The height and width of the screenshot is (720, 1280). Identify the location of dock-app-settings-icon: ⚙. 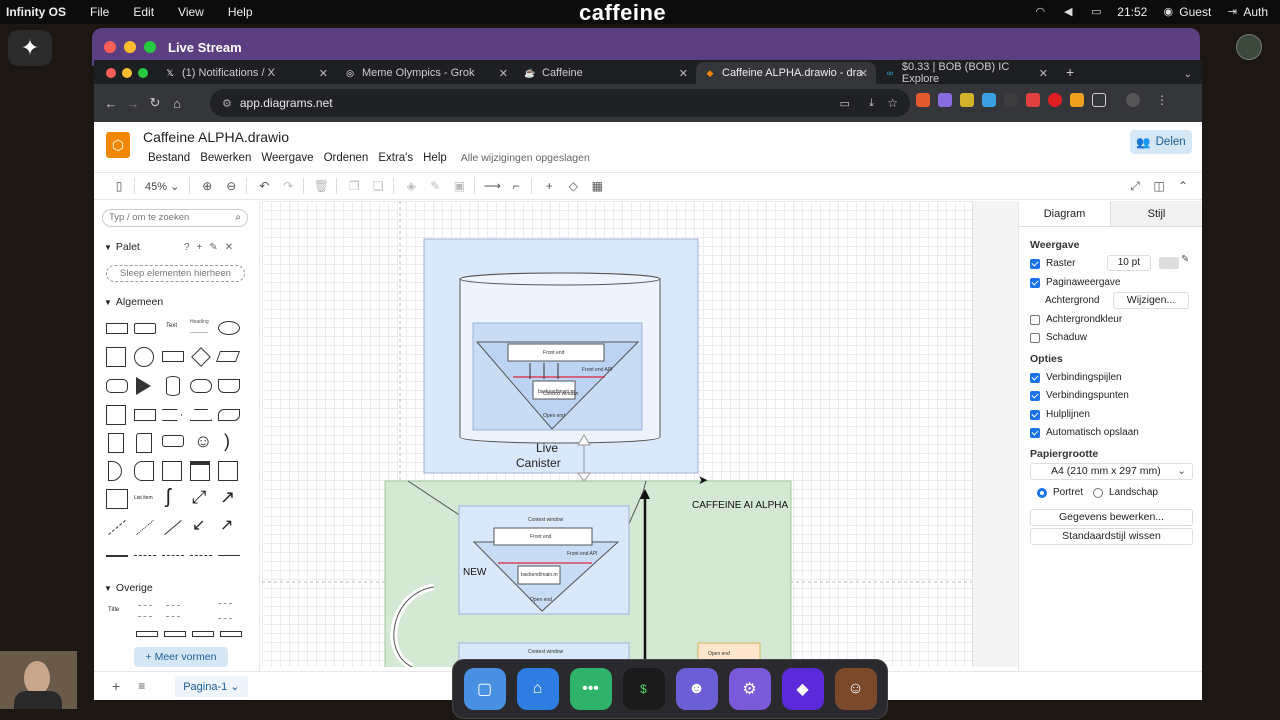
(749, 689).